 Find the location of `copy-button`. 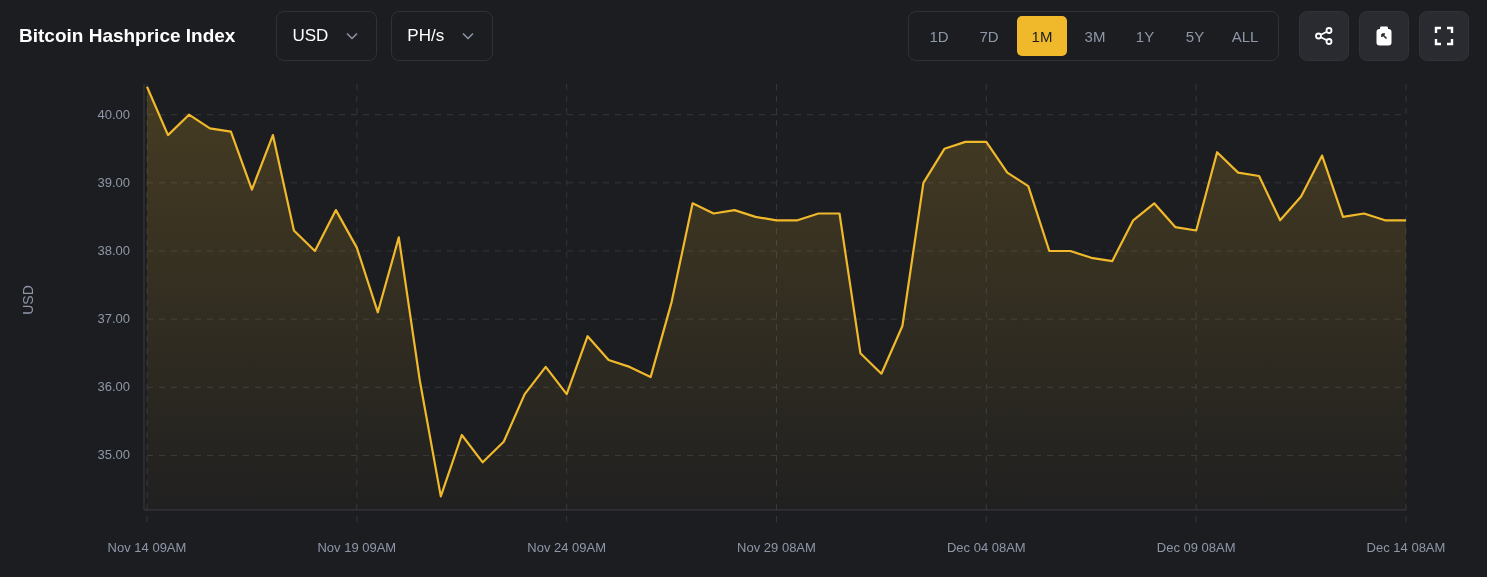

copy-button is located at coordinates (1384, 36).